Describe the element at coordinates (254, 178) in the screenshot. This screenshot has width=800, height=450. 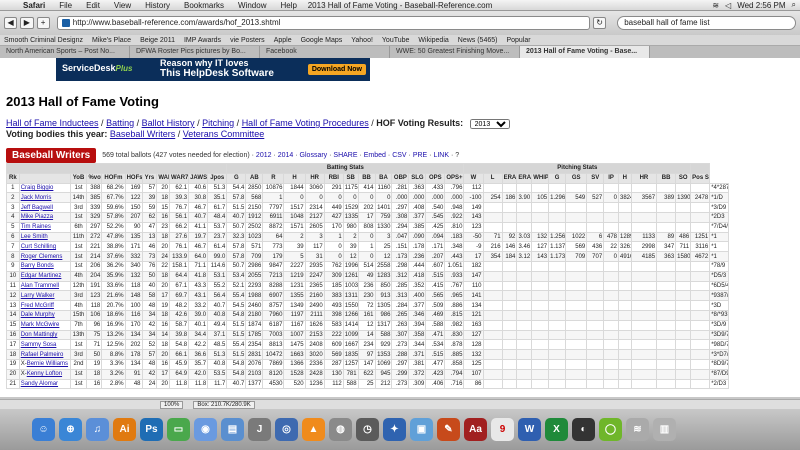
I see `column-header: AB` at that location.